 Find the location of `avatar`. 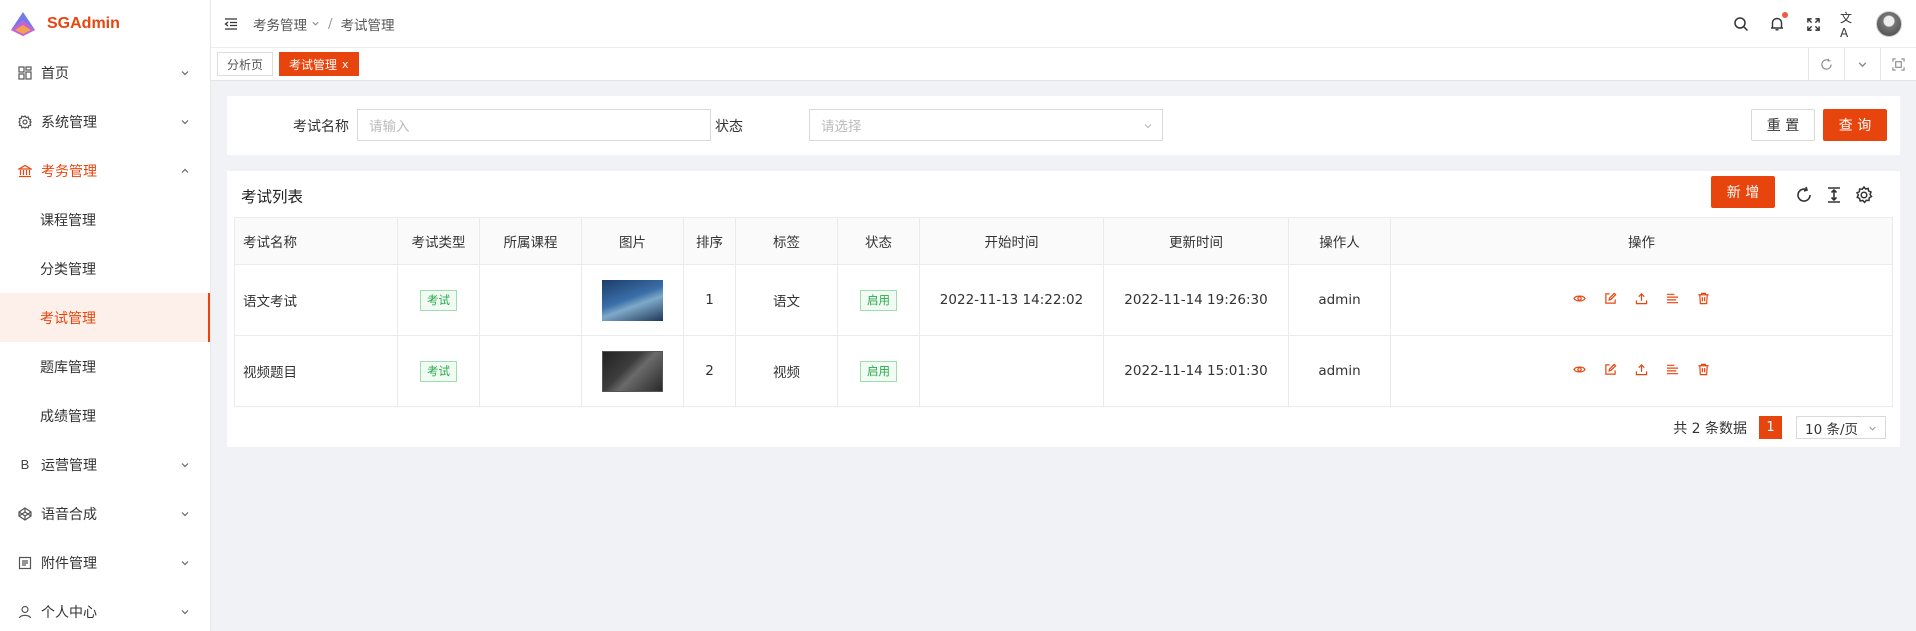

avatar is located at coordinates (1889, 24).